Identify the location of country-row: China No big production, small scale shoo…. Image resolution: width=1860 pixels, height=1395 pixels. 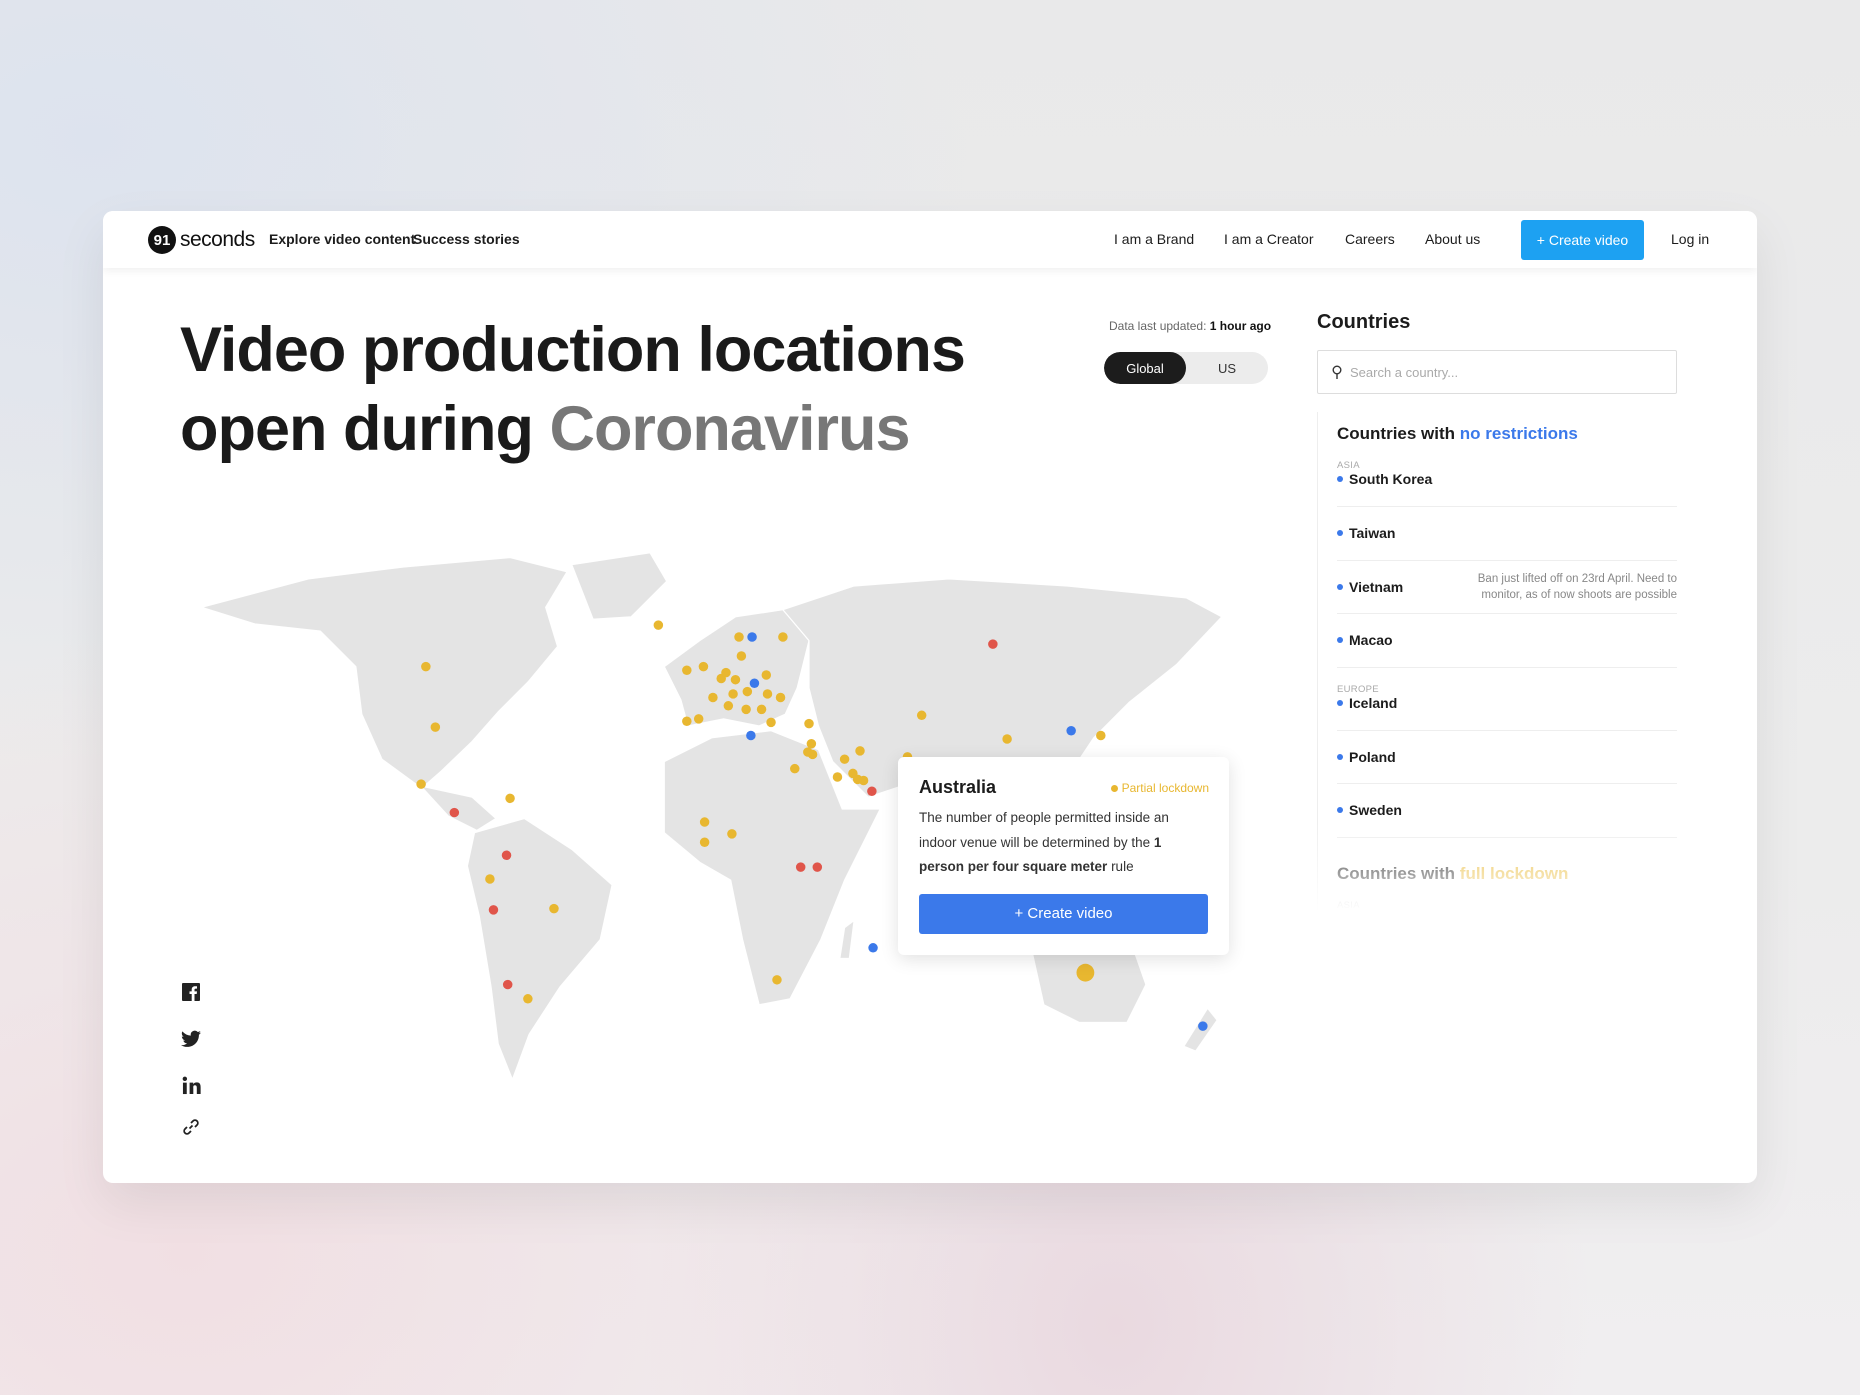
(1507, 973).